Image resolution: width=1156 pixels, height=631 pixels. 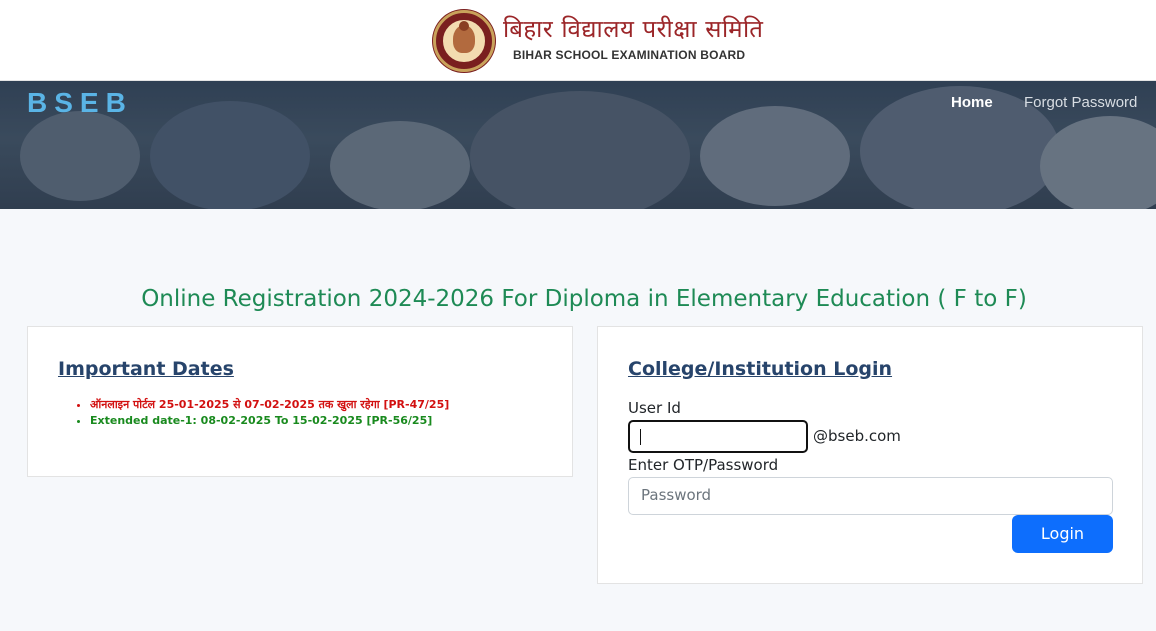 What do you see at coordinates (857, 436) in the screenshot?
I see `user-id-domain-suffix: @bseb.com` at bounding box center [857, 436].